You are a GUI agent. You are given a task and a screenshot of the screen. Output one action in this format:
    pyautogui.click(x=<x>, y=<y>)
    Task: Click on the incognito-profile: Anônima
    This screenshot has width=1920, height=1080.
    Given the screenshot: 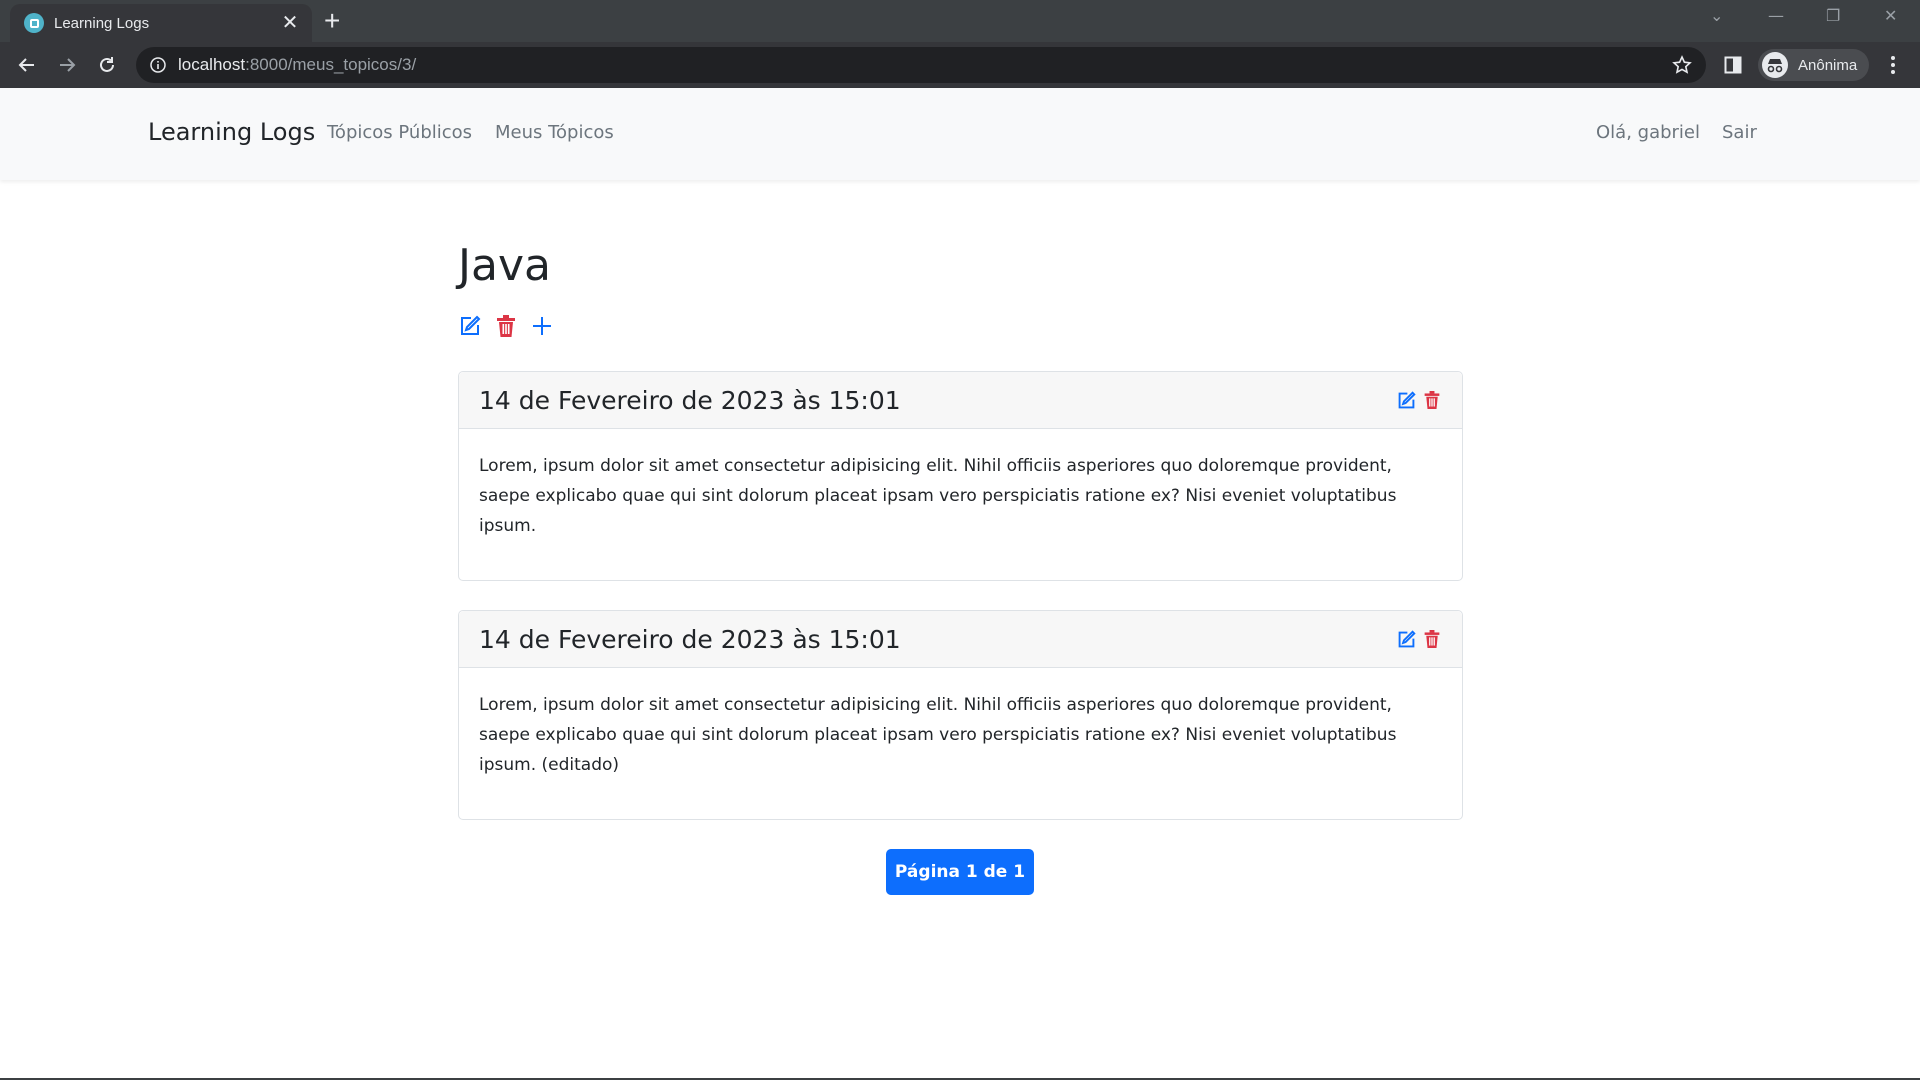 What is the action you would take?
    pyautogui.click(x=1814, y=65)
    